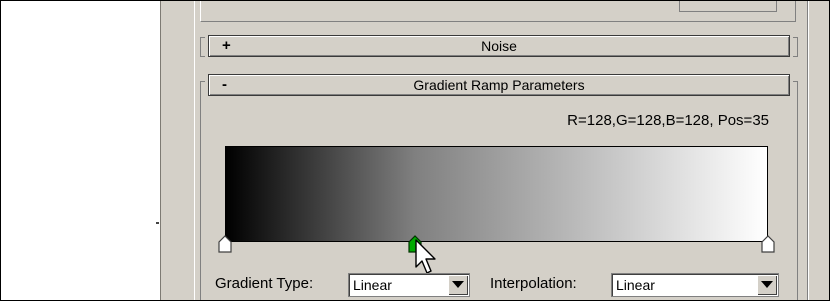  I want to click on gradient-type-value: Linear, so click(372, 285).